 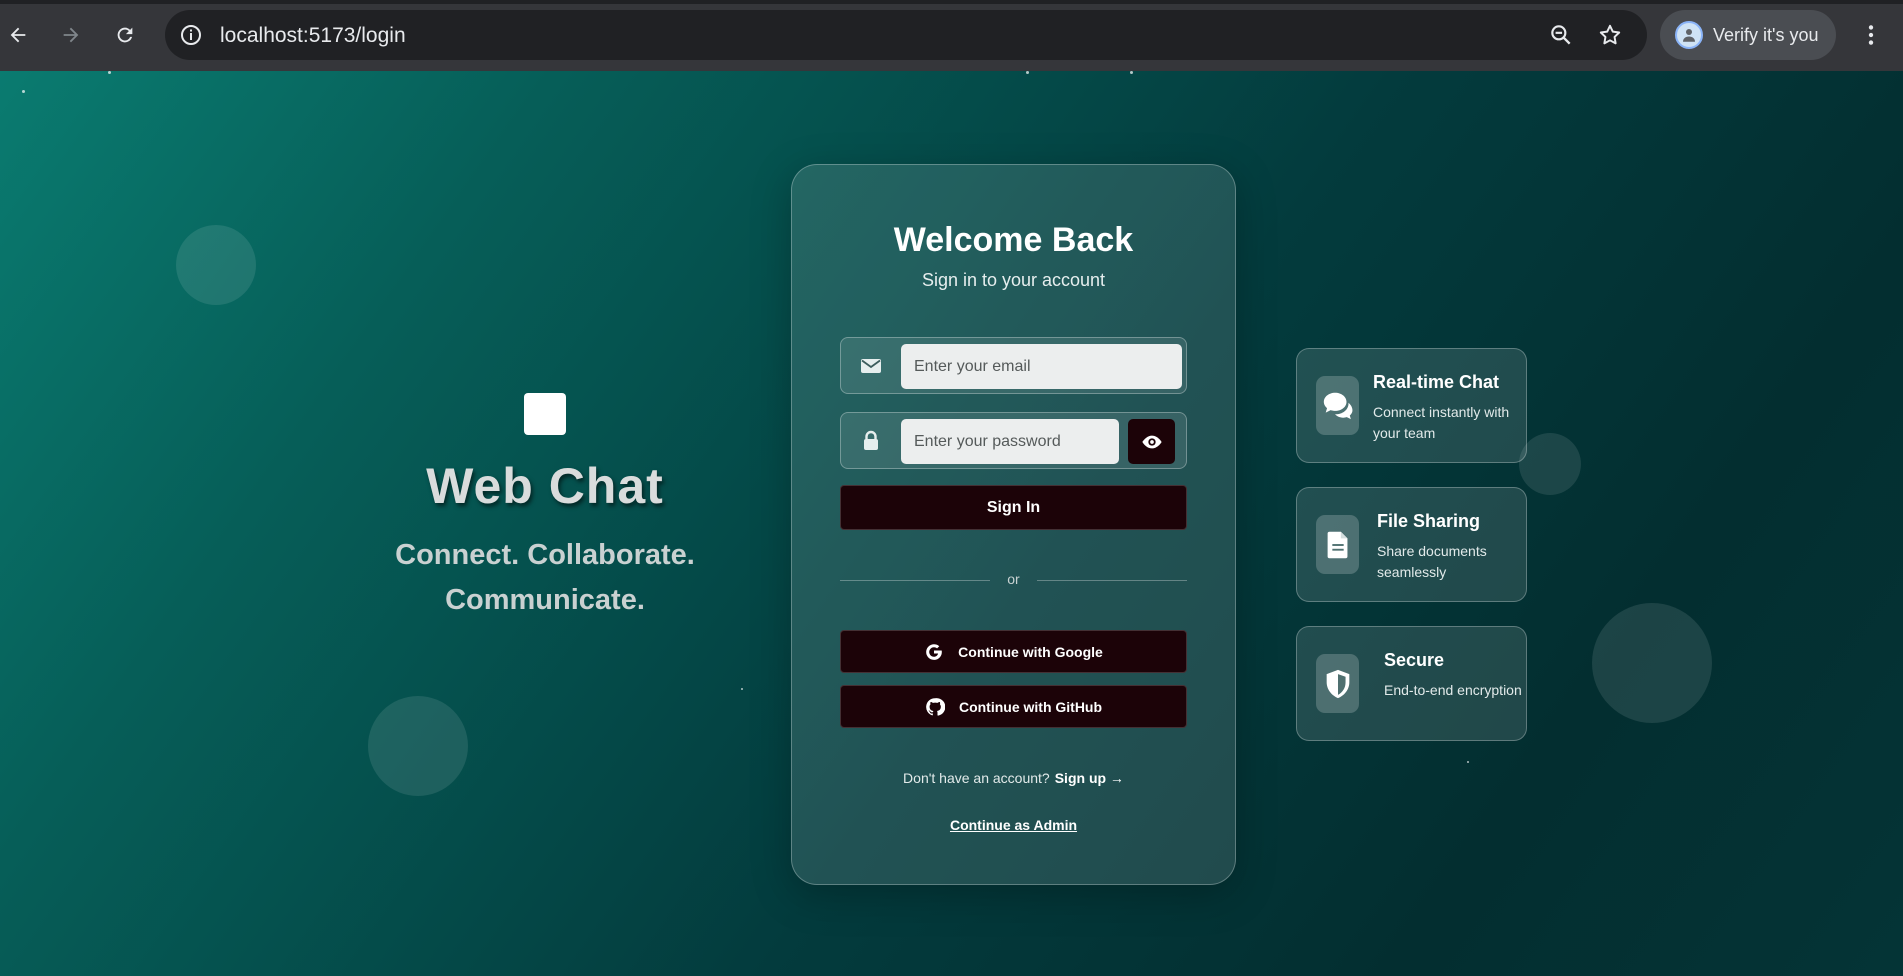 What do you see at coordinates (1030, 706) in the screenshot?
I see `github-button-label: Continue with GitHub` at bounding box center [1030, 706].